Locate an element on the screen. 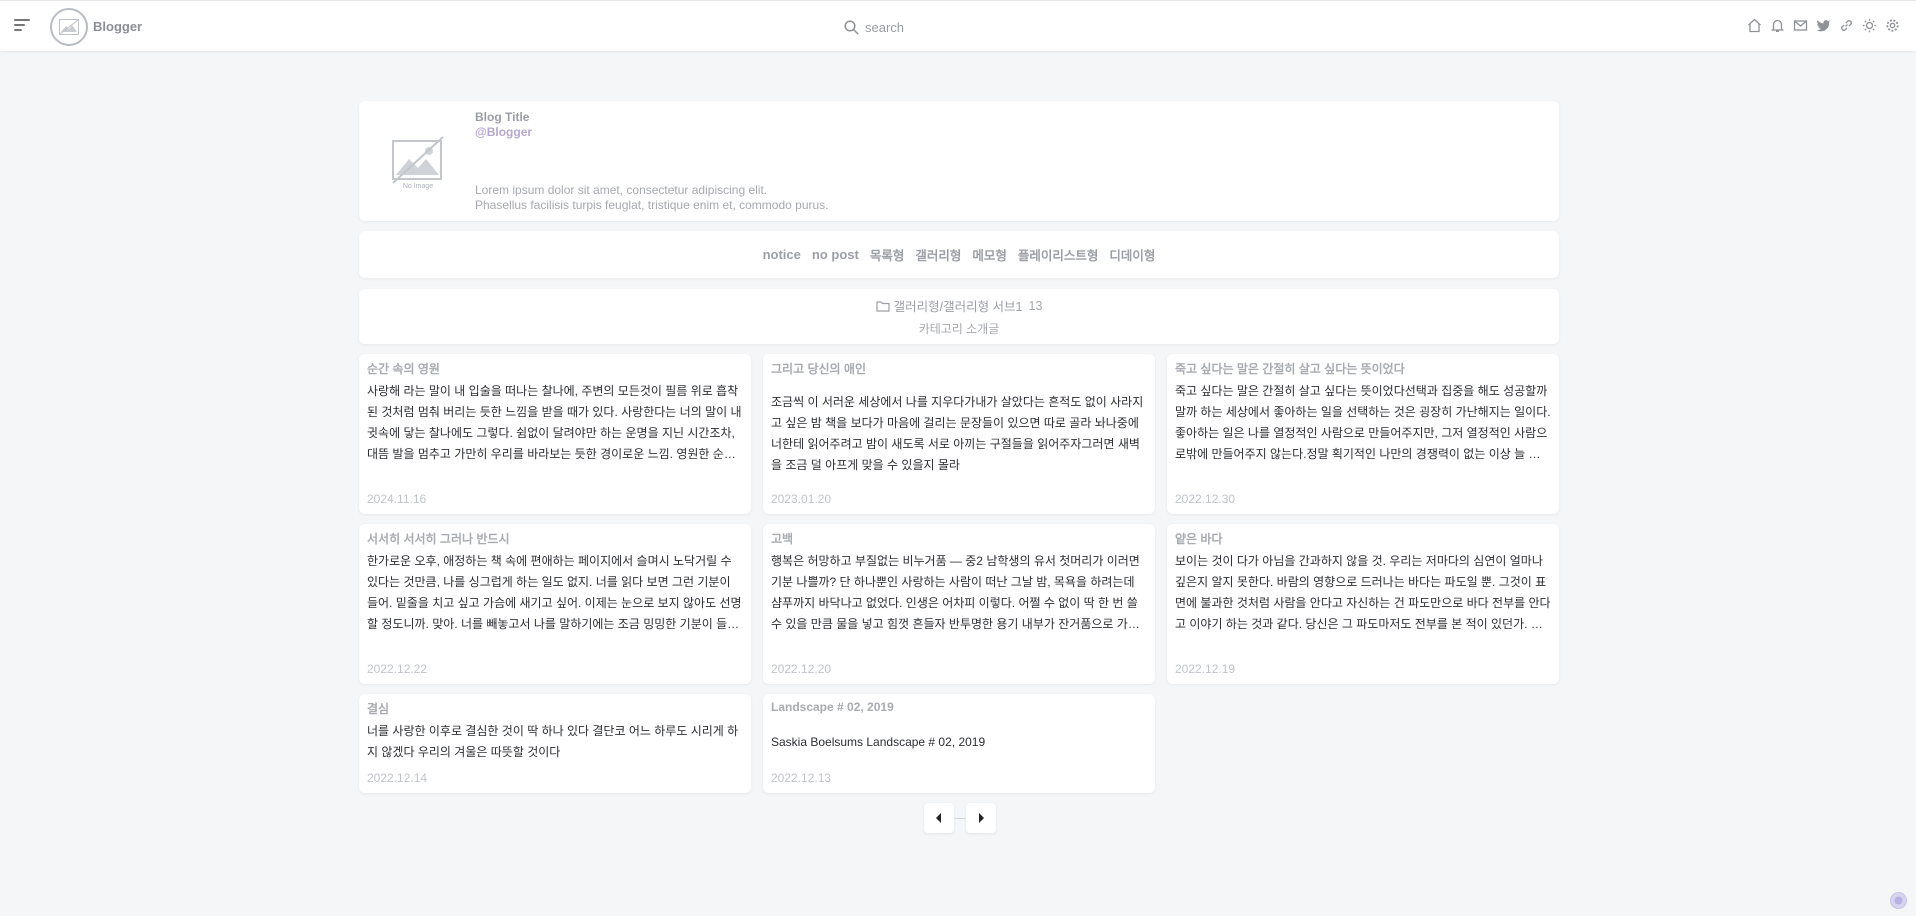 Image resolution: width=1916 pixels, height=916 pixels. pagination: — is located at coordinates (960, 818).